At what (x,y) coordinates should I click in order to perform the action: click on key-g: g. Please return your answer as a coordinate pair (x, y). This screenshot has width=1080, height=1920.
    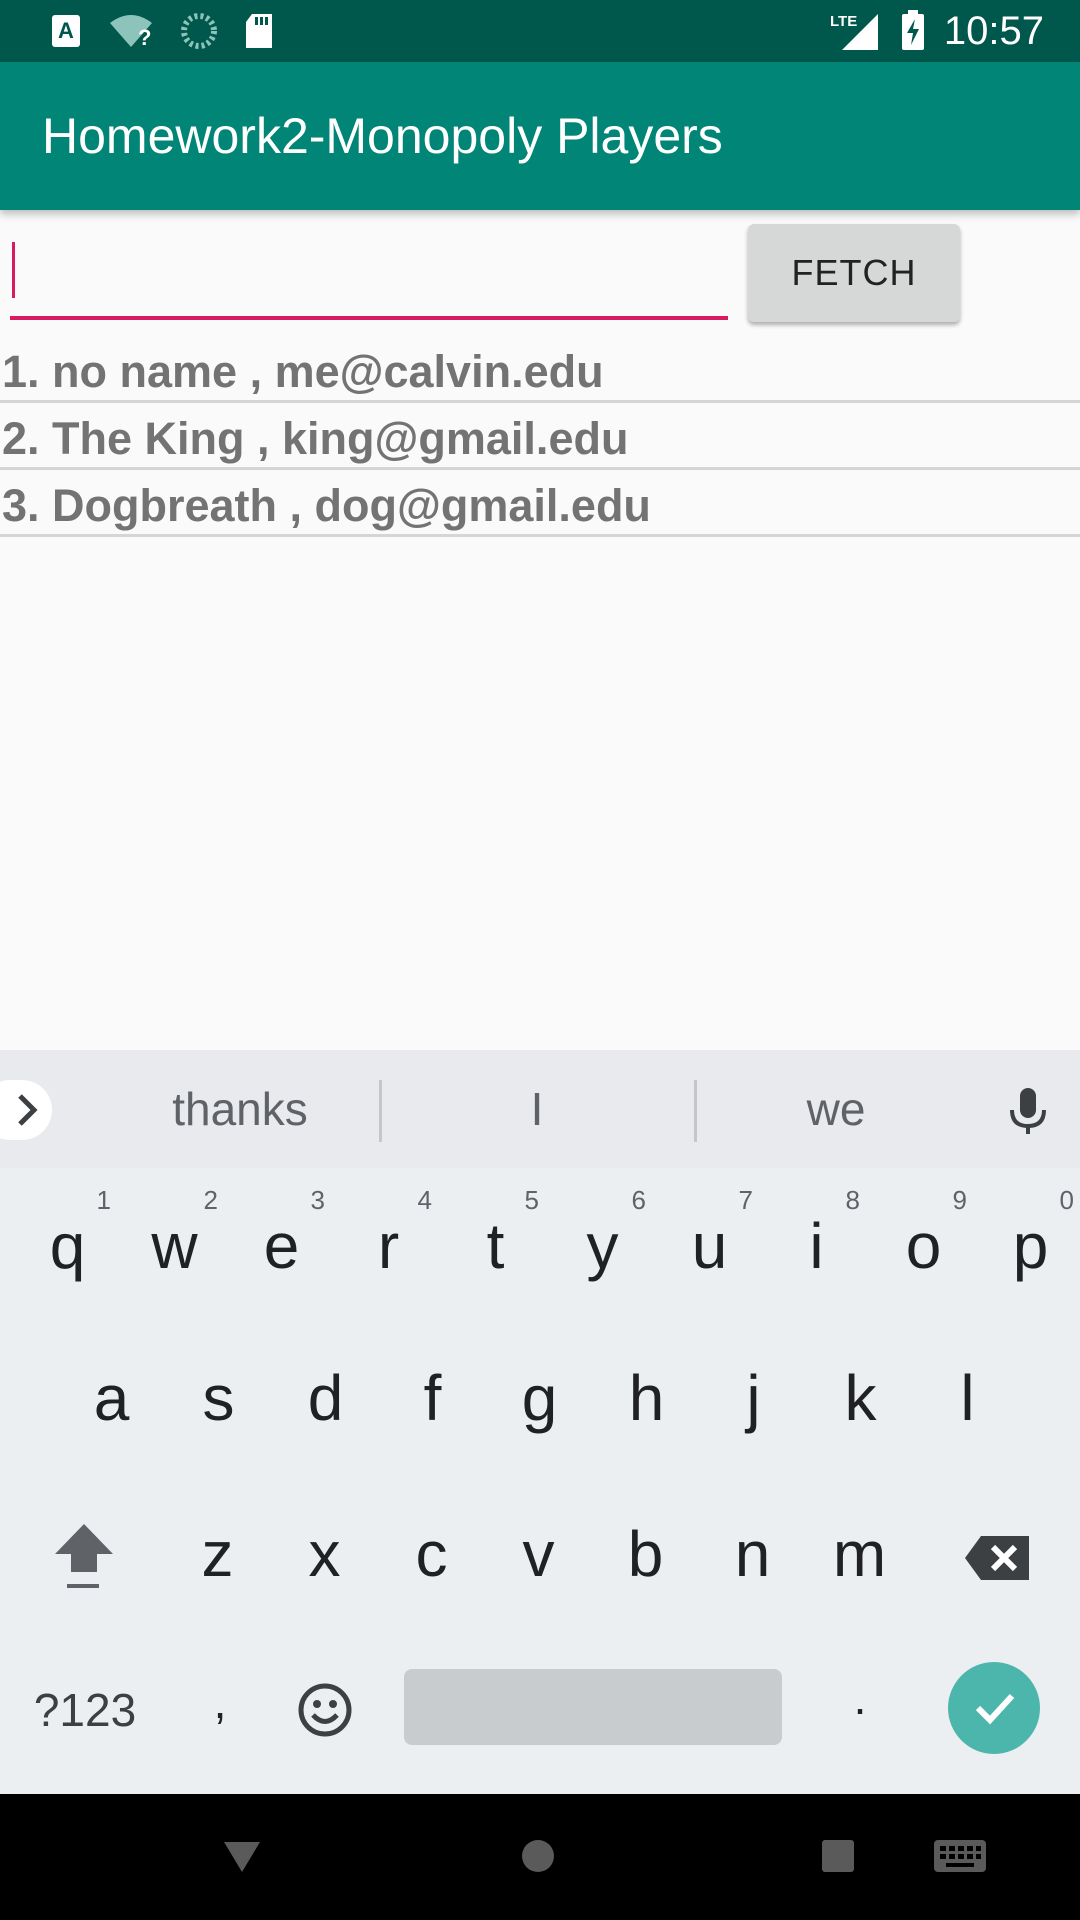
    Looking at the image, I should click on (539, 1398).